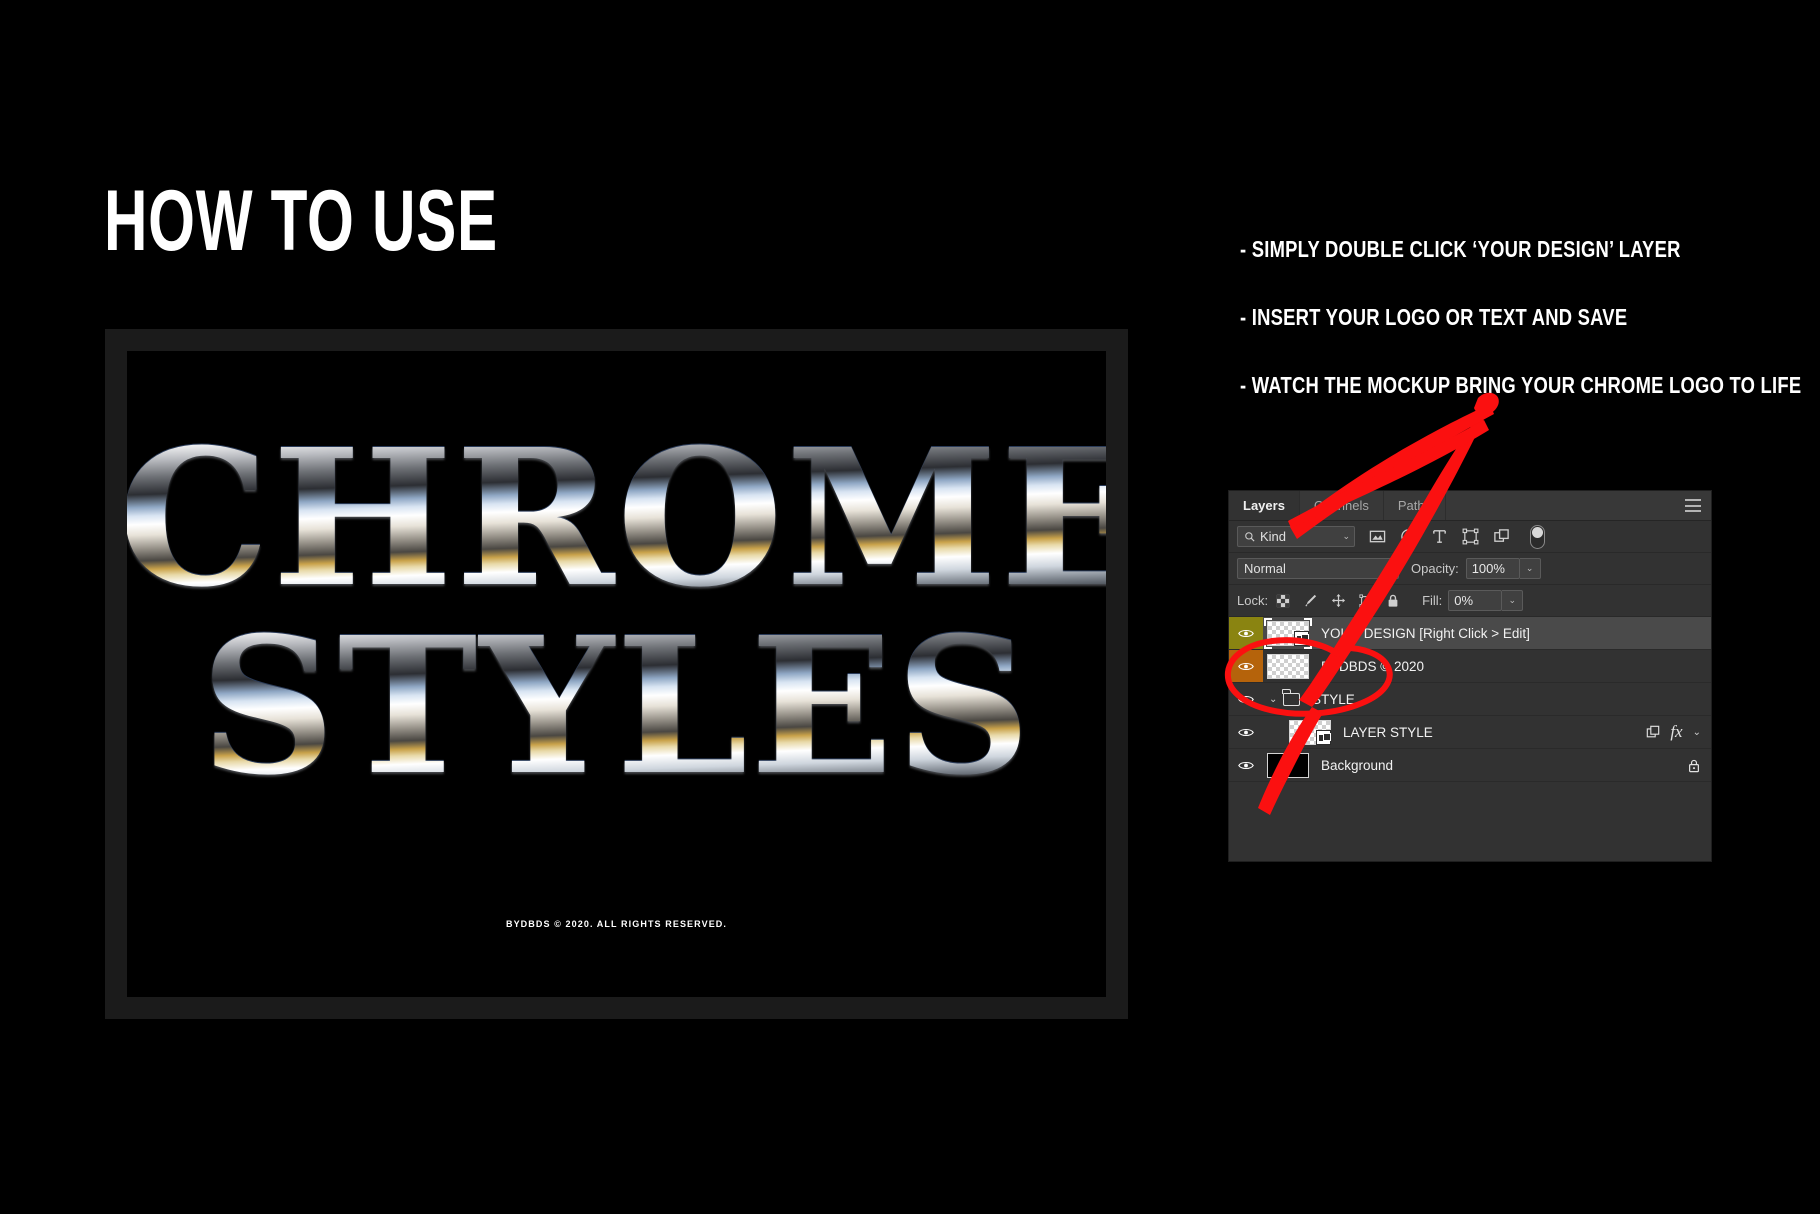 This screenshot has width=1820, height=1214. Describe the element at coordinates (1377, 536) in the screenshot. I see `pixel-layer-filter-icon` at that location.